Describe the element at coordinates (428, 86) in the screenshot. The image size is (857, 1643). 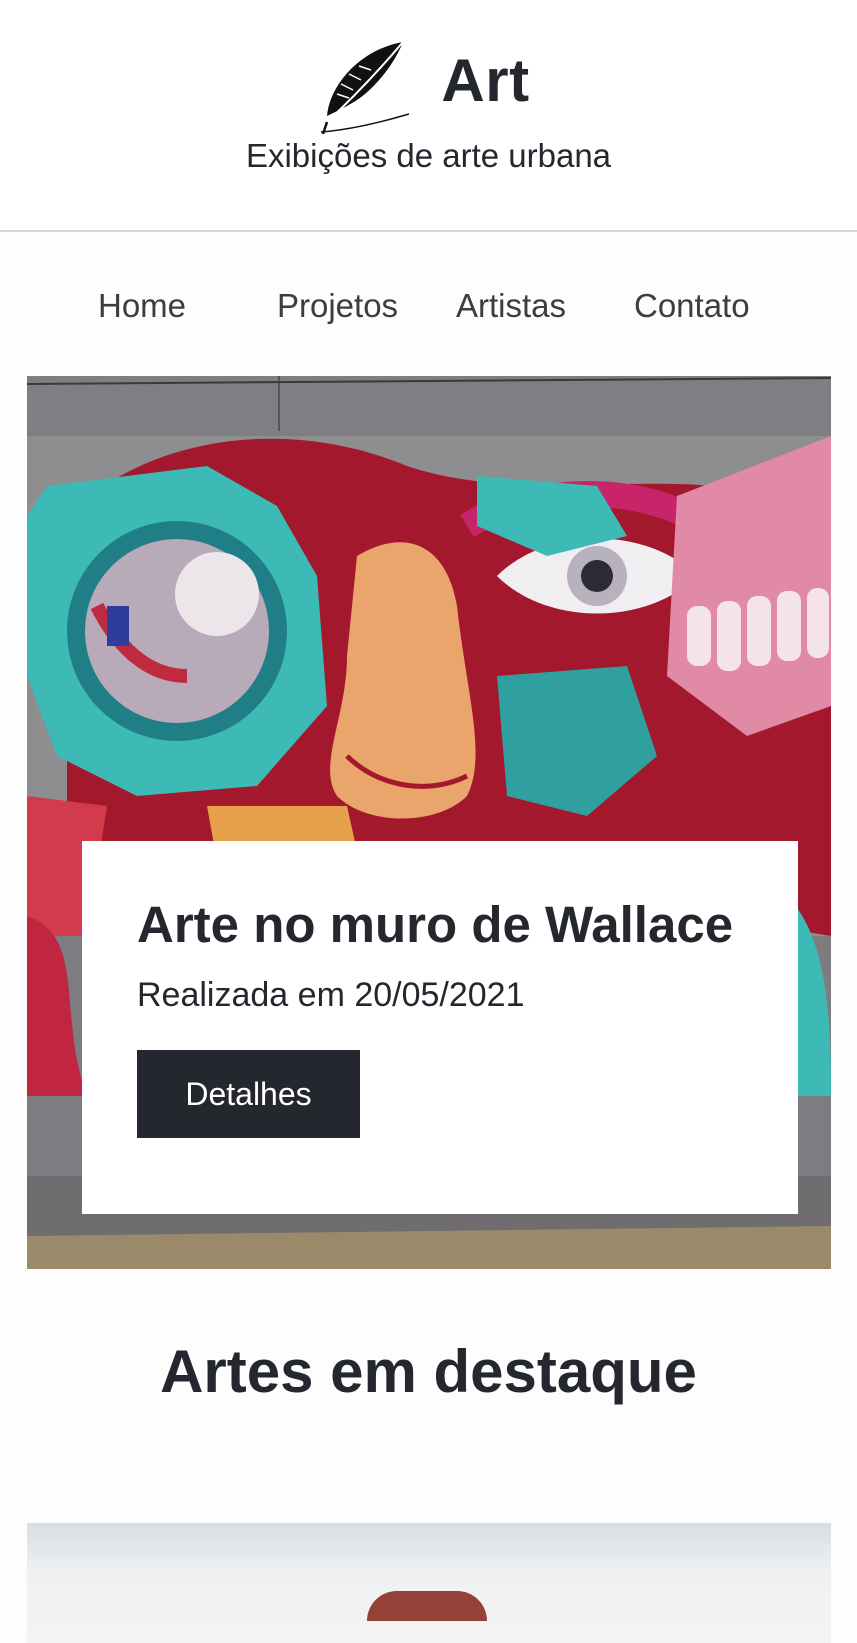
I see `brand: Art` at that location.